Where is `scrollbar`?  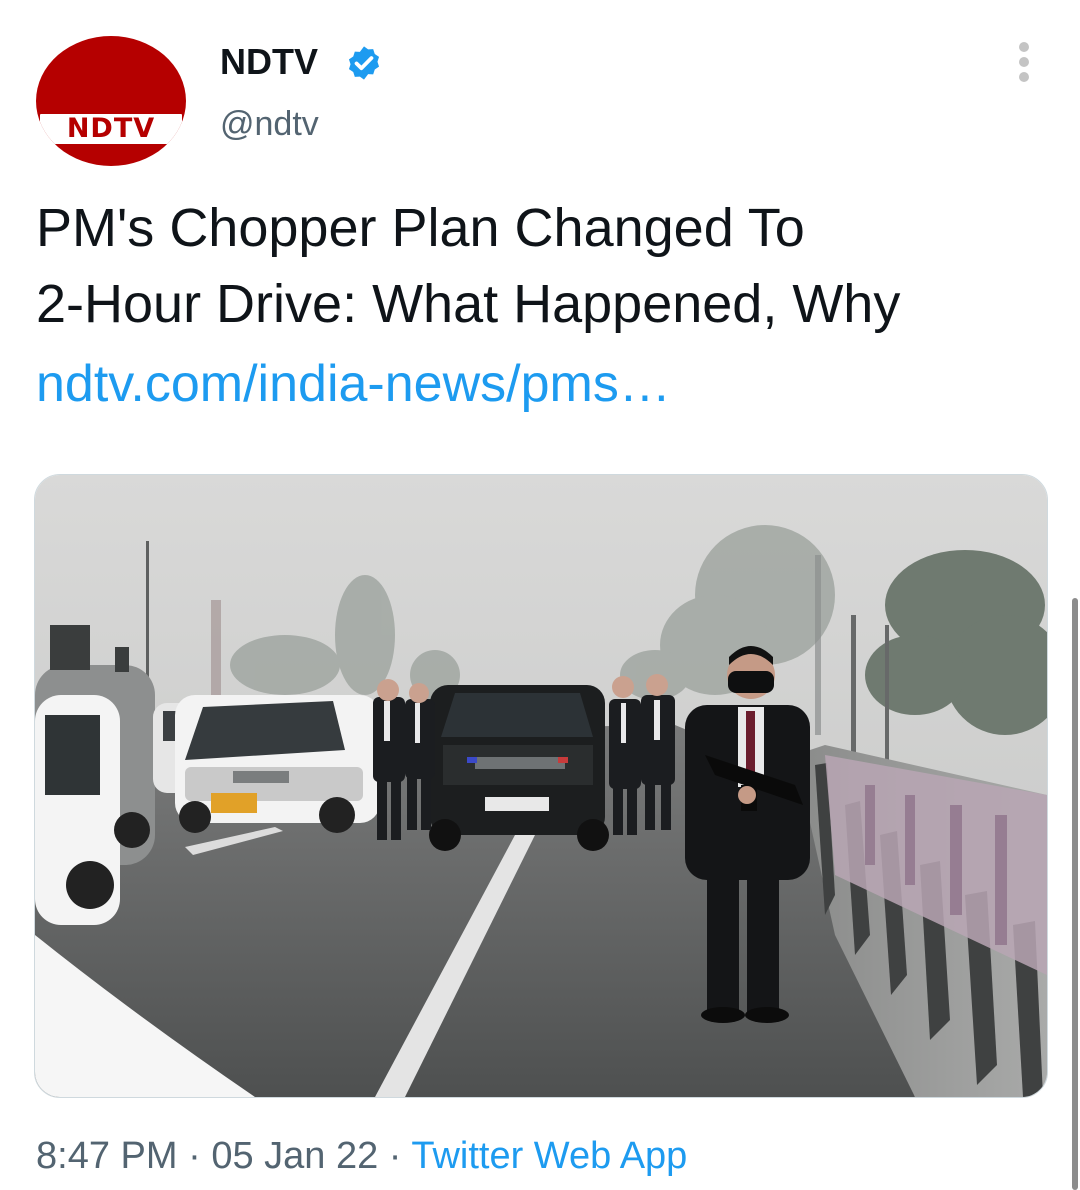 scrollbar is located at coordinates (1075, 894).